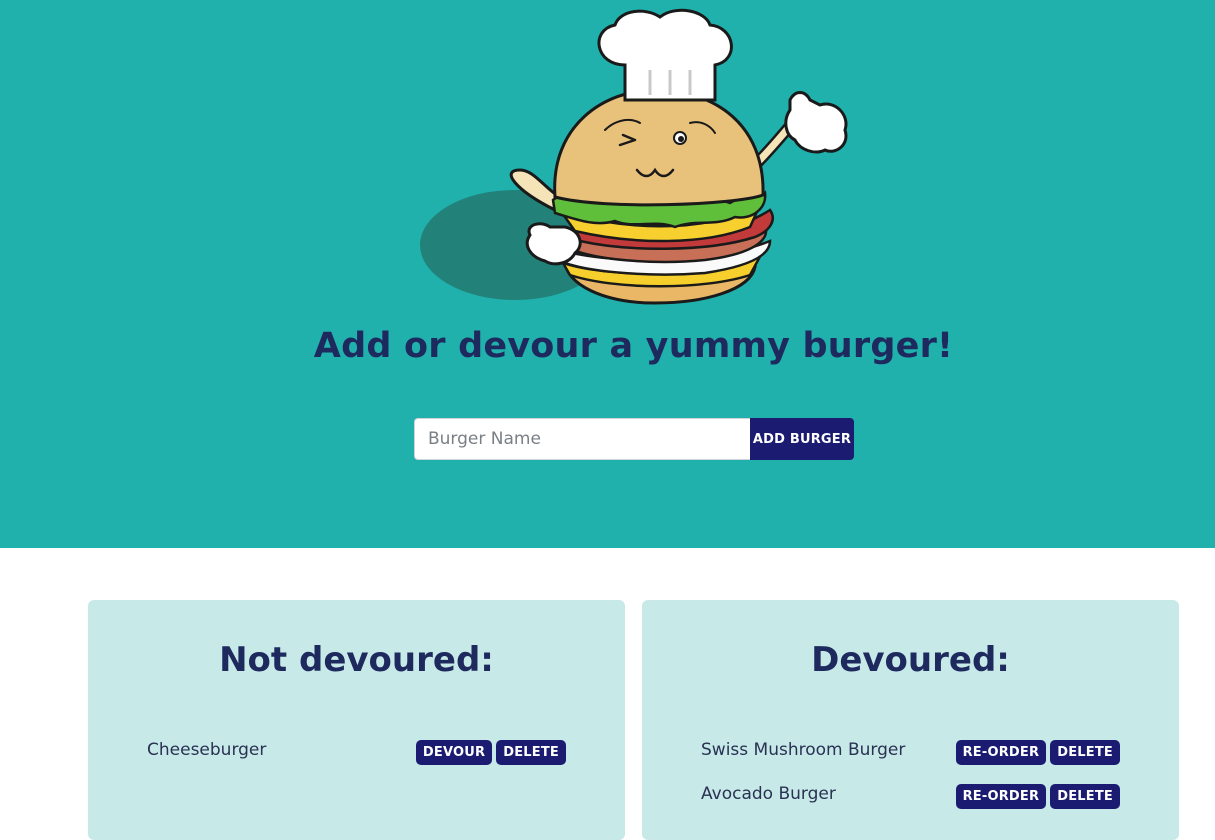  Describe the element at coordinates (356, 720) in the screenshot. I see `not-devoured-panel: Not devoured: Cheeseburger DEVOUR DELETE` at that location.